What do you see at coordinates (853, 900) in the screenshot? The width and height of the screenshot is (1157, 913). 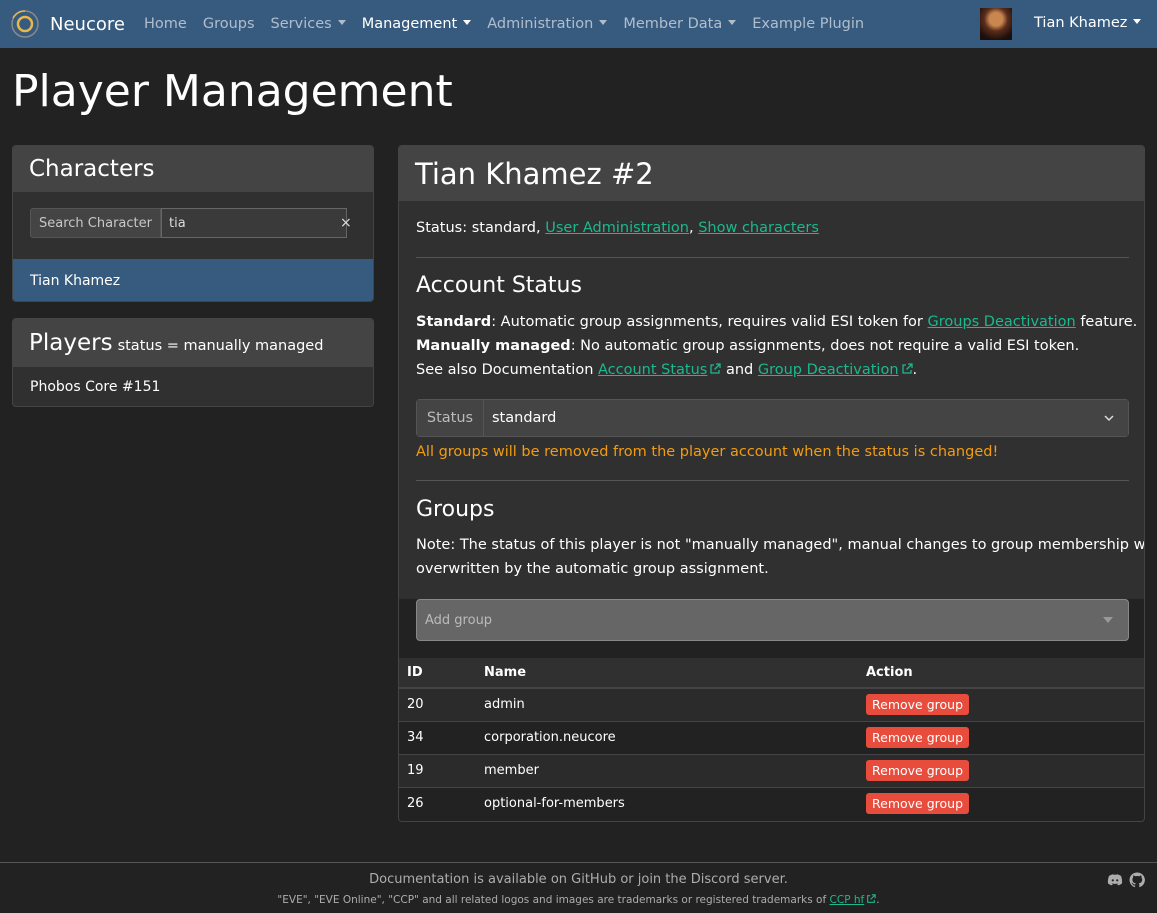 I see `ccp-link: CCP hf` at bounding box center [853, 900].